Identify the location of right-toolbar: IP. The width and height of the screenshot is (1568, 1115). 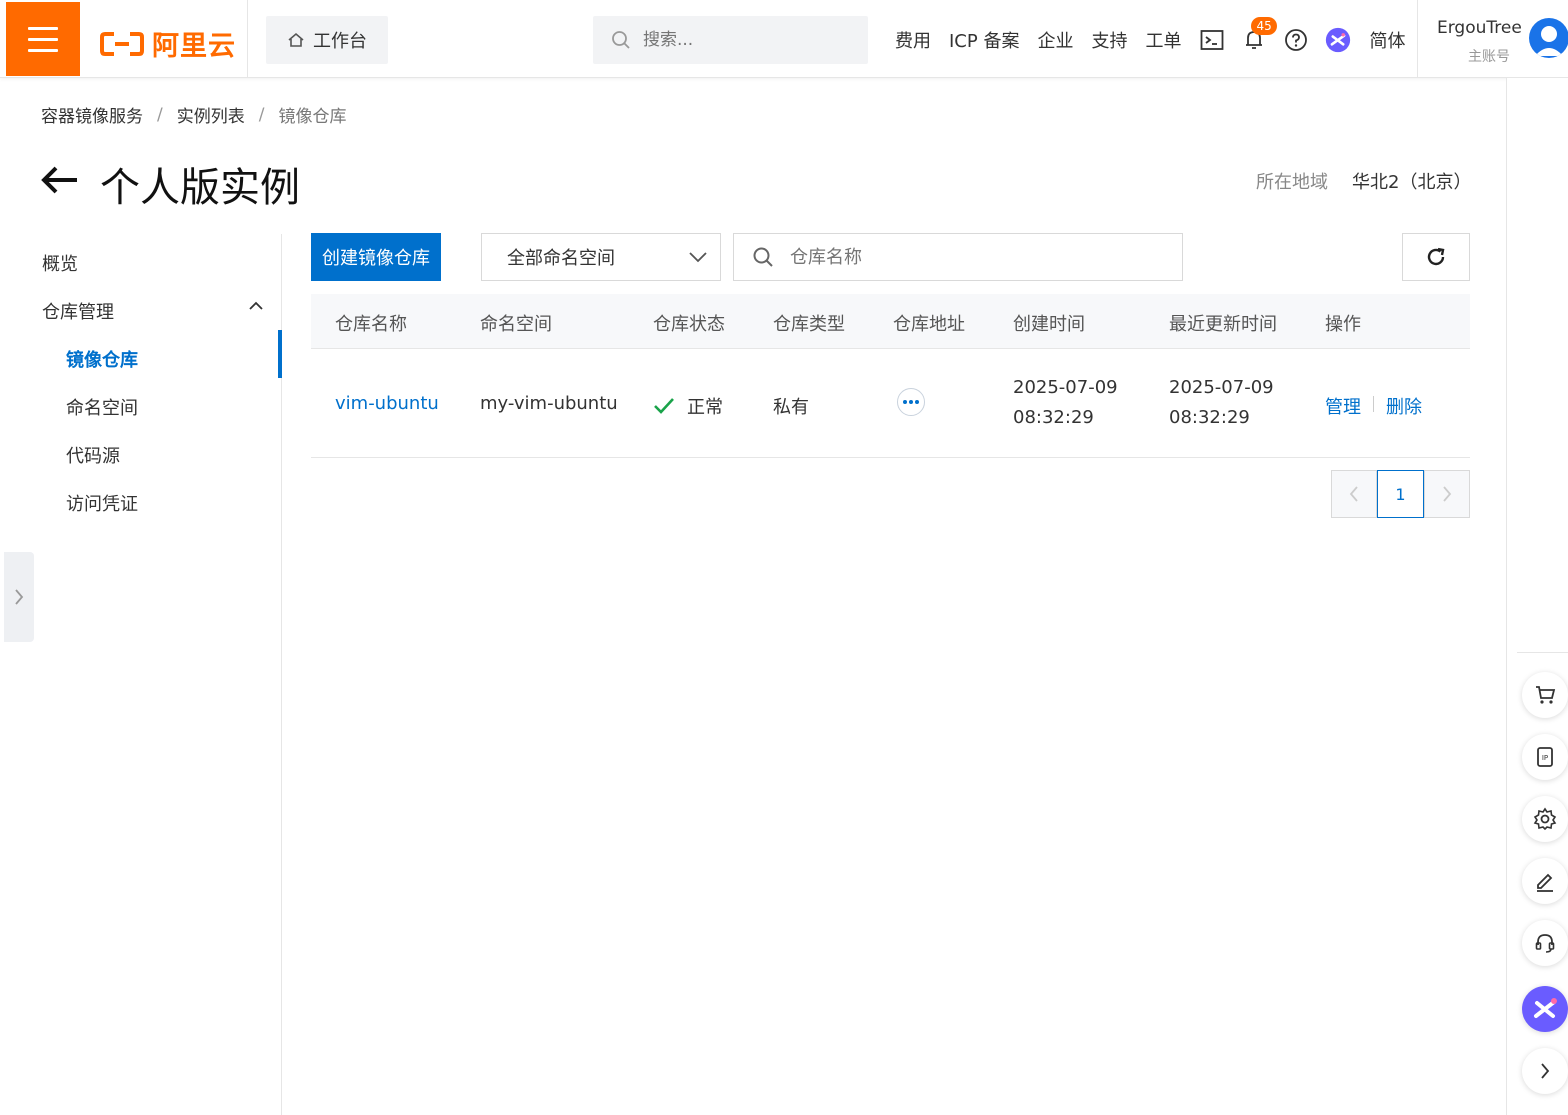
(1537, 596).